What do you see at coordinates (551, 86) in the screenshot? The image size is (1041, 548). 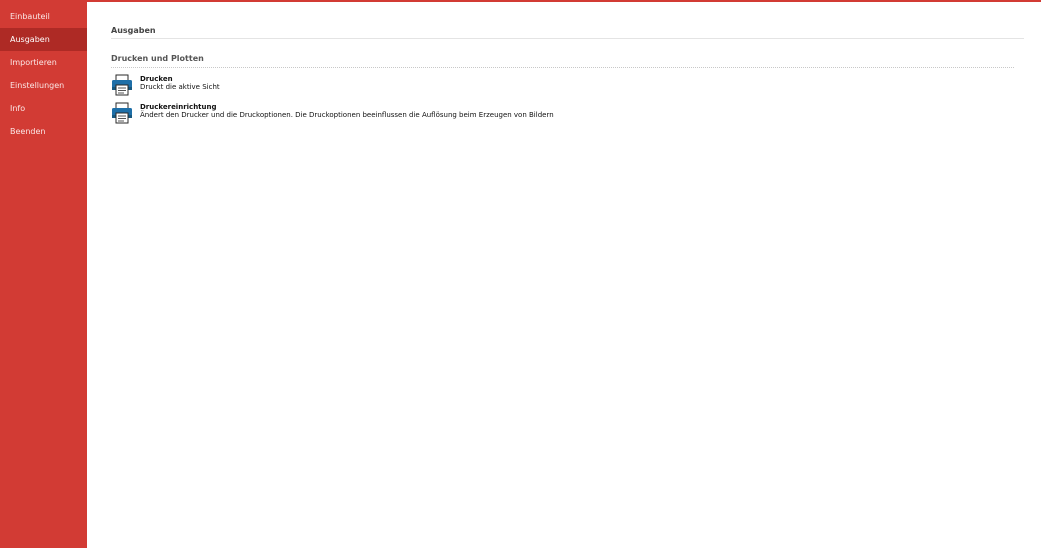 I see `print-command: Drucken Druckt die aktive Sicht` at bounding box center [551, 86].